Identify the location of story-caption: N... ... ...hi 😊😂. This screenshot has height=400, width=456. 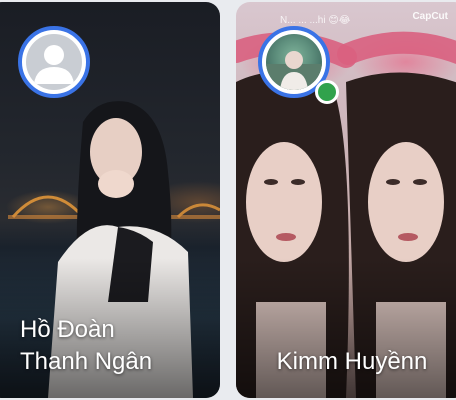
(315, 20).